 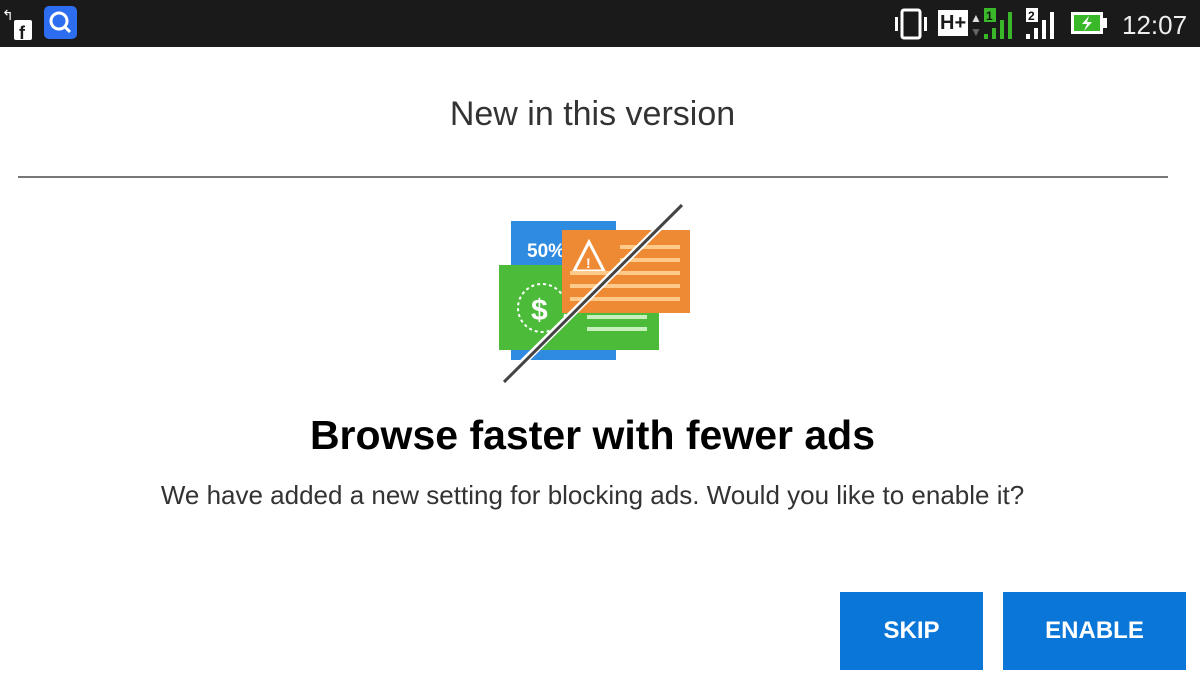 I want to click on vibrate-icon, so click(x=911, y=24).